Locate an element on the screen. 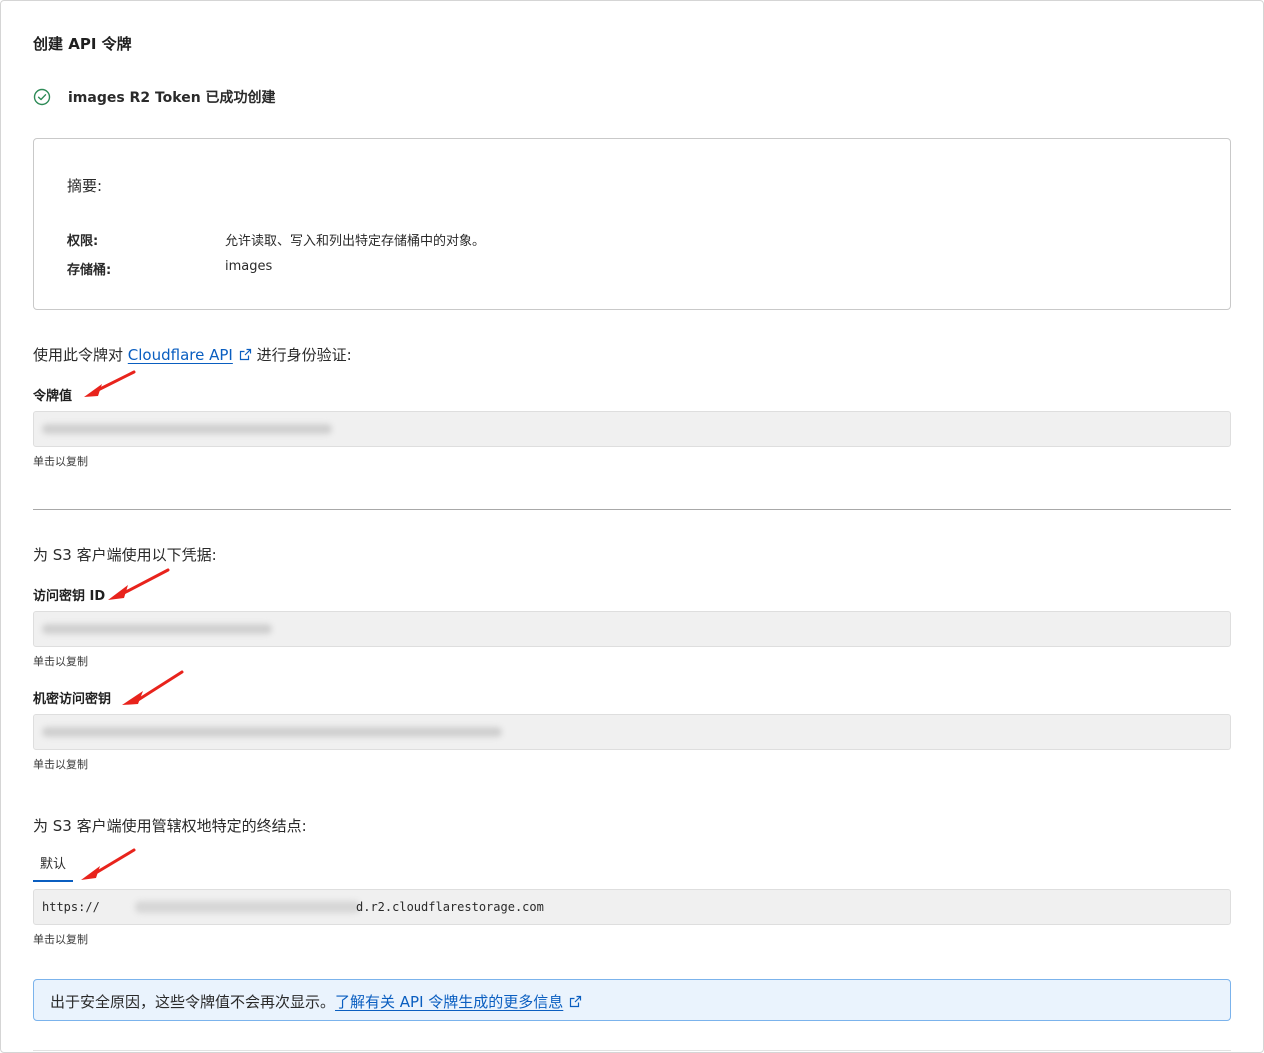  masked-token is located at coordinates (187, 429).